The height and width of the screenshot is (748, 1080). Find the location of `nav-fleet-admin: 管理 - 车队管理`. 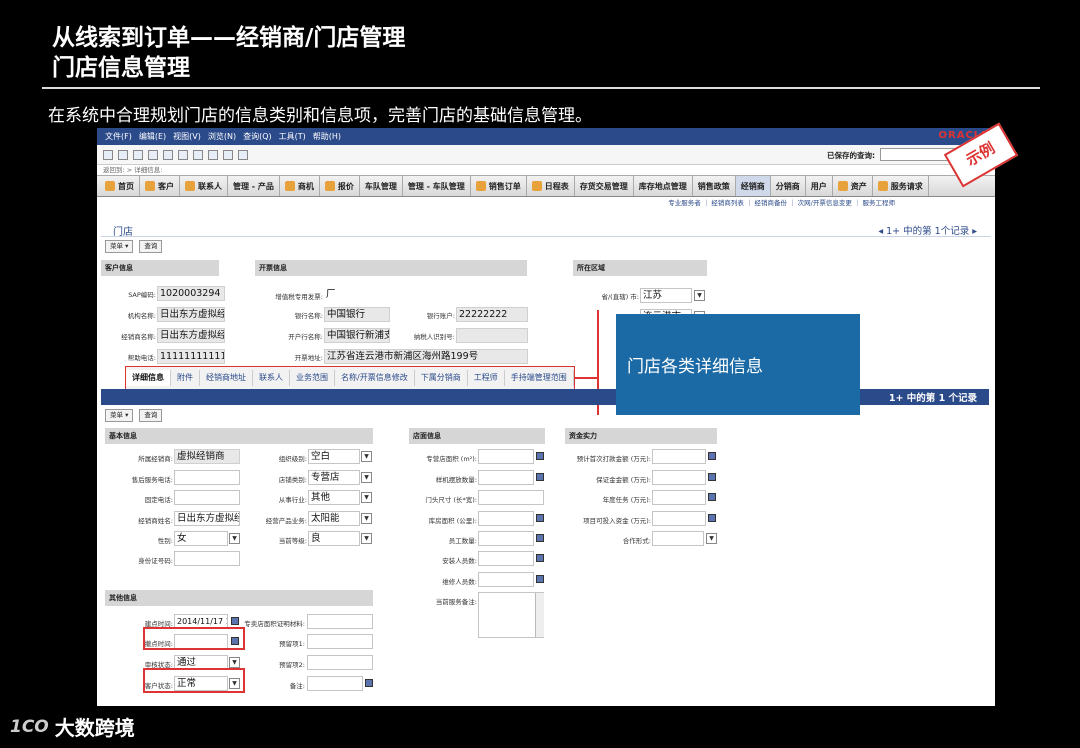

nav-fleet-admin: 管理 - 车队管理 is located at coordinates (437, 186).